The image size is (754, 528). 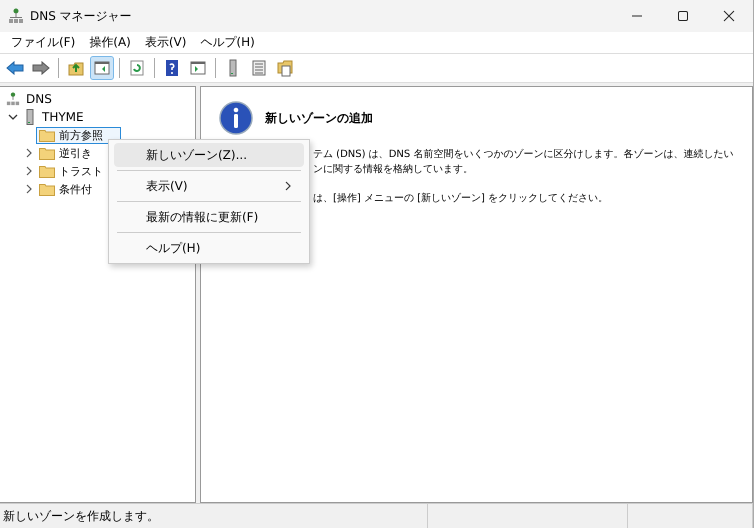 I want to click on list-icon, so click(x=259, y=68).